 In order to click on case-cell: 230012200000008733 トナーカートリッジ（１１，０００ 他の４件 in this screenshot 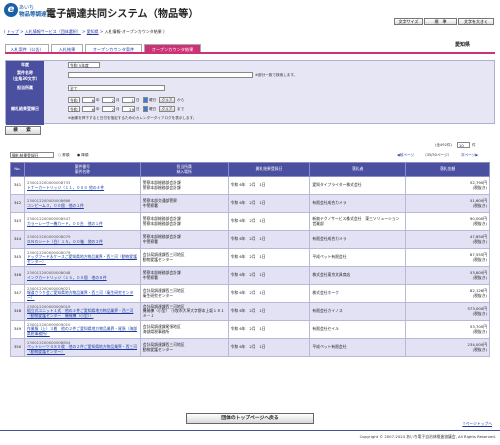, I will do `click(82, 185)`.